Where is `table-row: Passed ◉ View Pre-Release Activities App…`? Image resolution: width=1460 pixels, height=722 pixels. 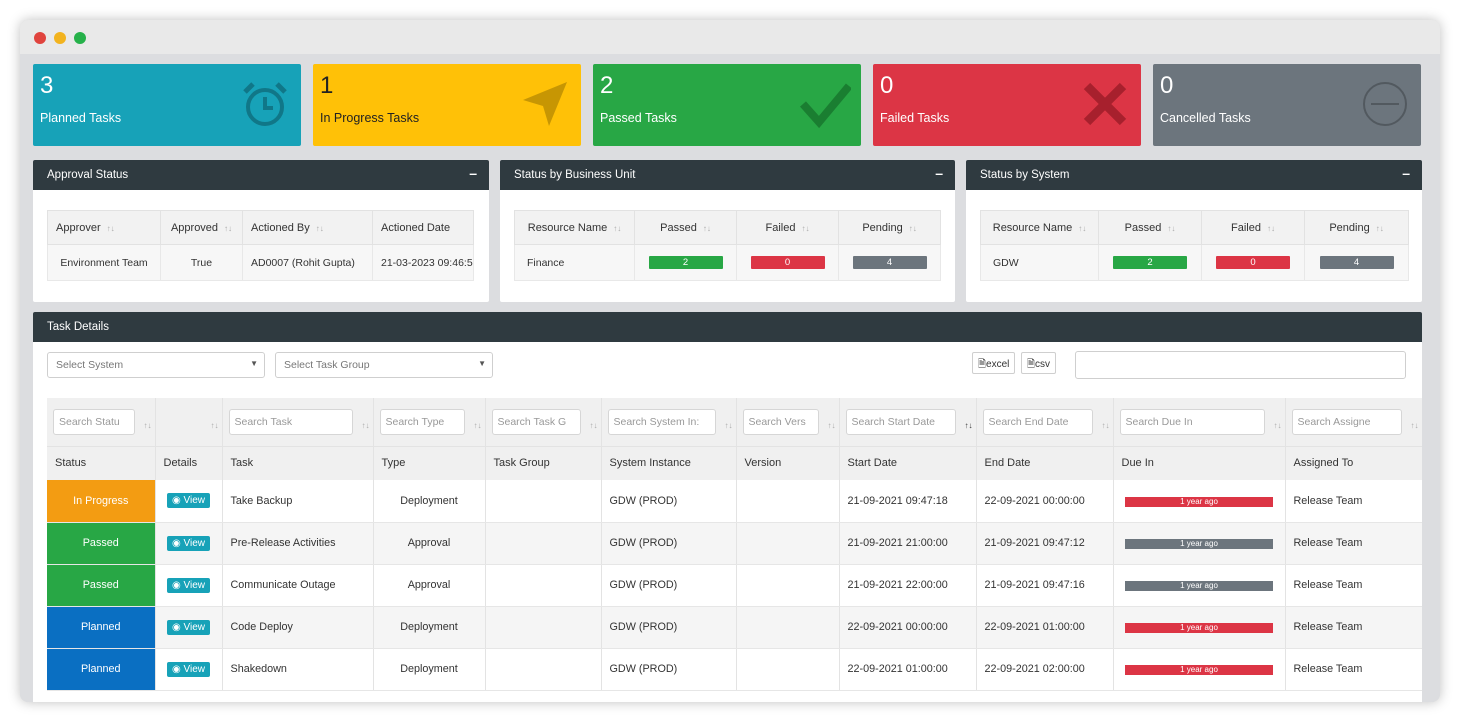 table-row: Passed ◉ View Pre-Release Activities App… is located at coordinates (734, 543).